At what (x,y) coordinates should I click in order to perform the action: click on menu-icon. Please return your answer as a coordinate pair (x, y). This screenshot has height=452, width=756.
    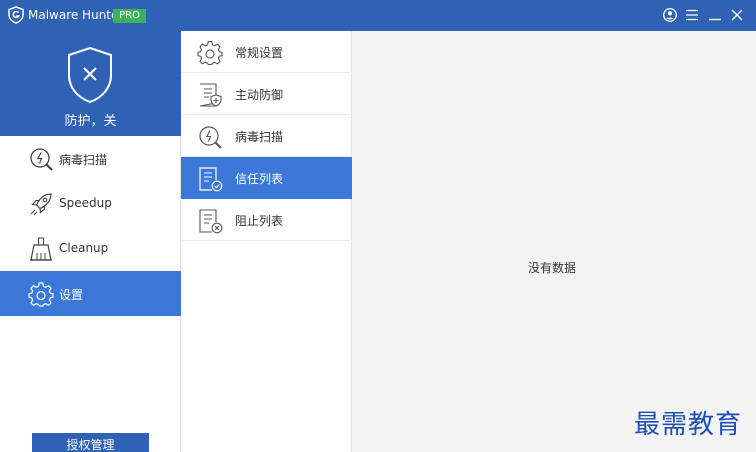
    Looking at the image, I should click on (692, 15).